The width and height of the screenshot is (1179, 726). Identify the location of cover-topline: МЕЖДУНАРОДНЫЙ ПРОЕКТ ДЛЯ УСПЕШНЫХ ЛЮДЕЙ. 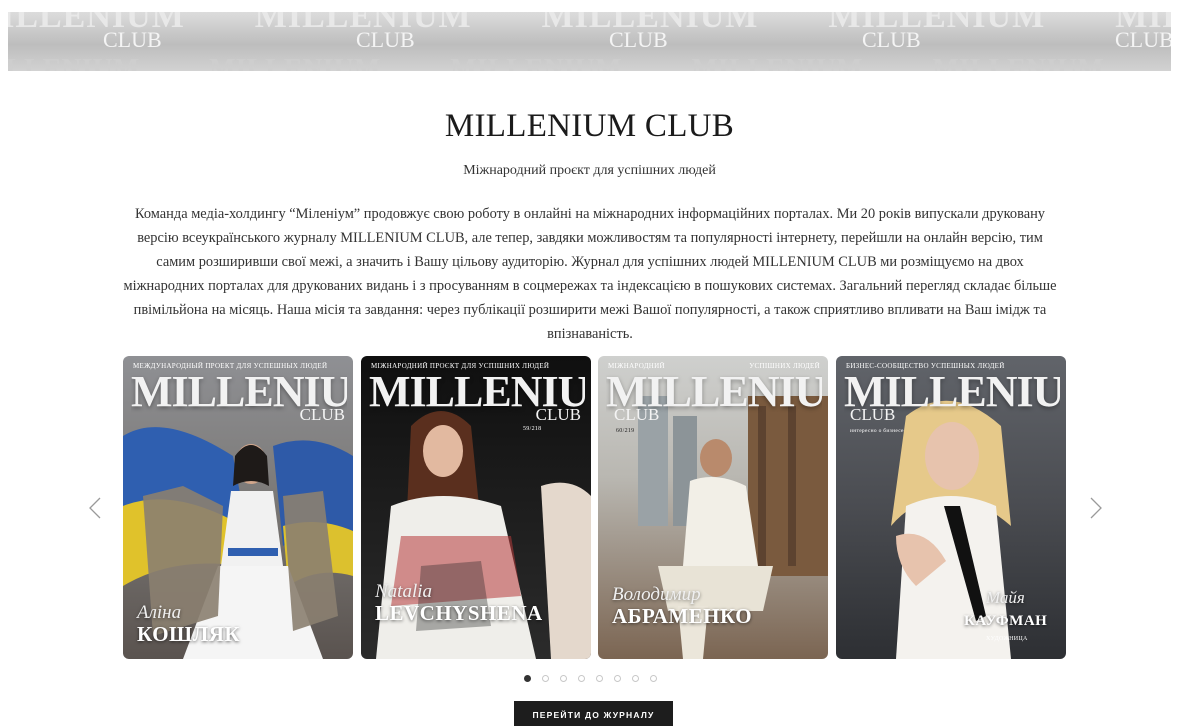
(230, 366).